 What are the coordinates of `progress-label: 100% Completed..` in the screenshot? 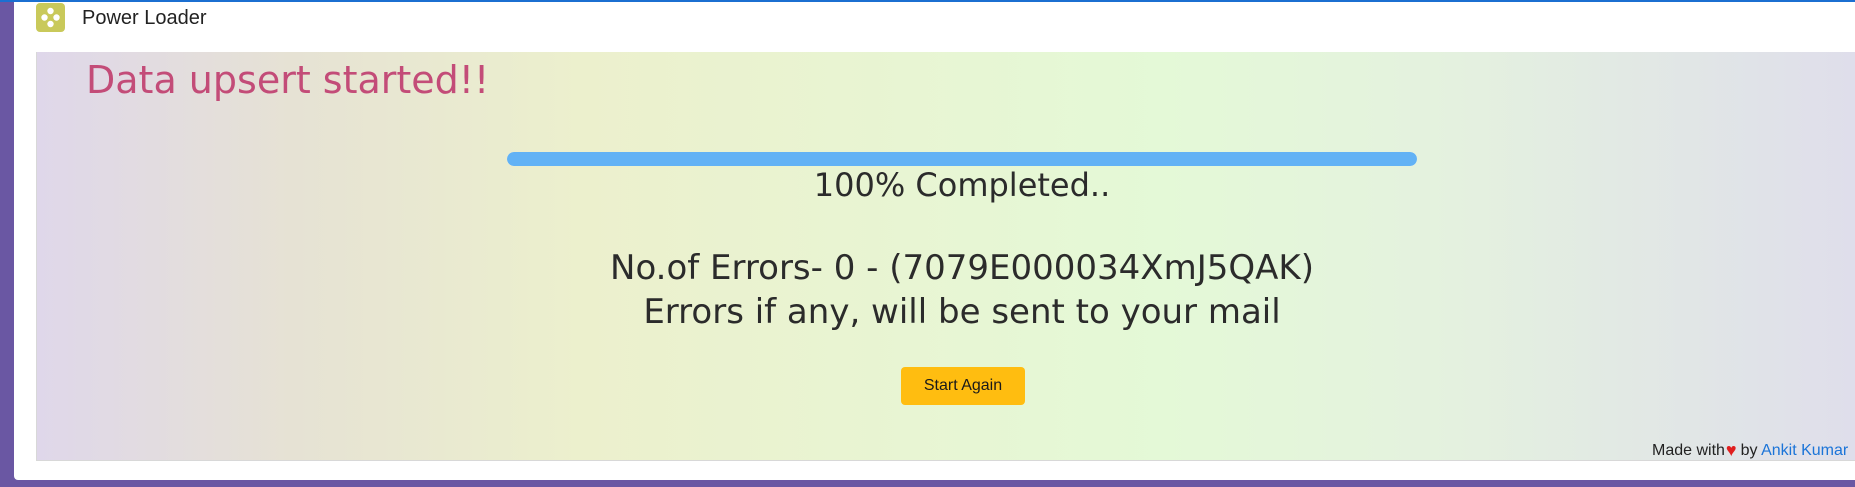 It's located at (962, 185).